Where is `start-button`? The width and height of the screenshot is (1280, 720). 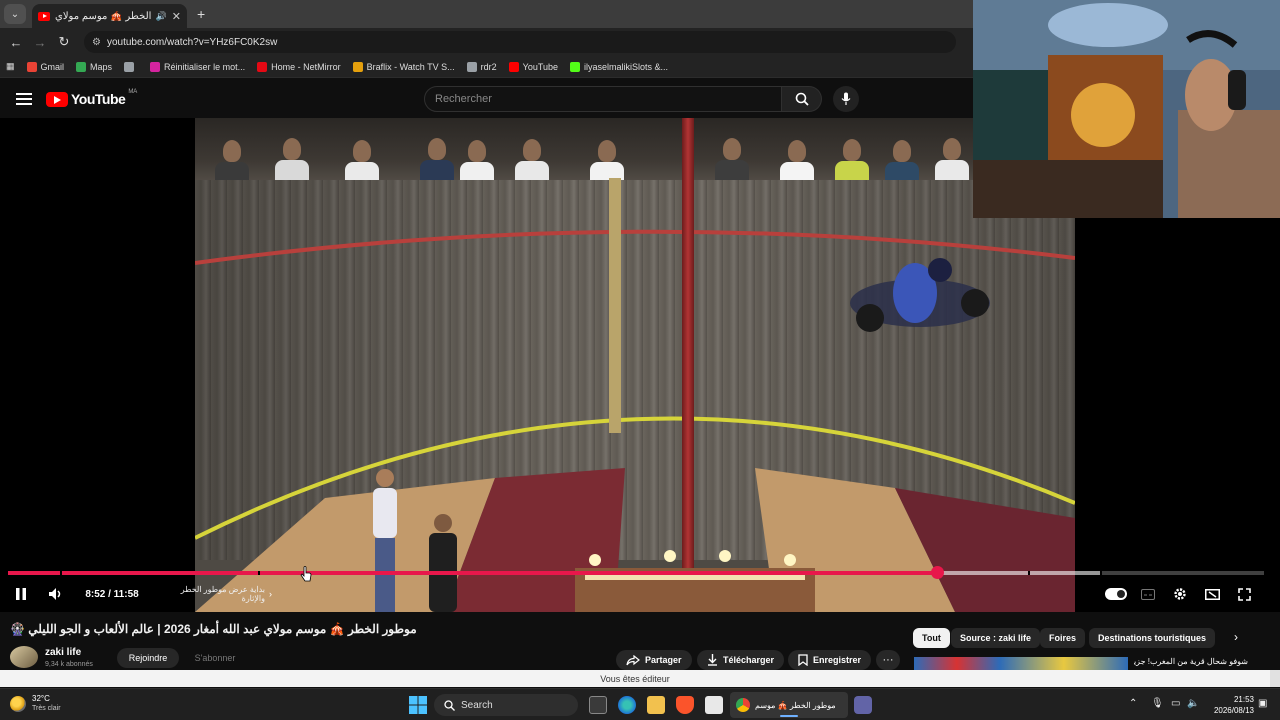 start-button is located at coordinates (418, 705).